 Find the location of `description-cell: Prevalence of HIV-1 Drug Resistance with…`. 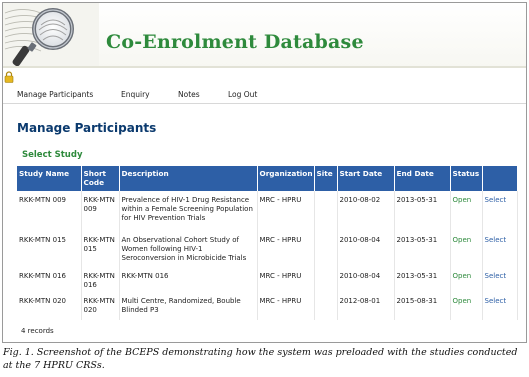

description-cell: Prevalence of HIV-1 Drug Resistance with… is located at coordinates (188, 208).